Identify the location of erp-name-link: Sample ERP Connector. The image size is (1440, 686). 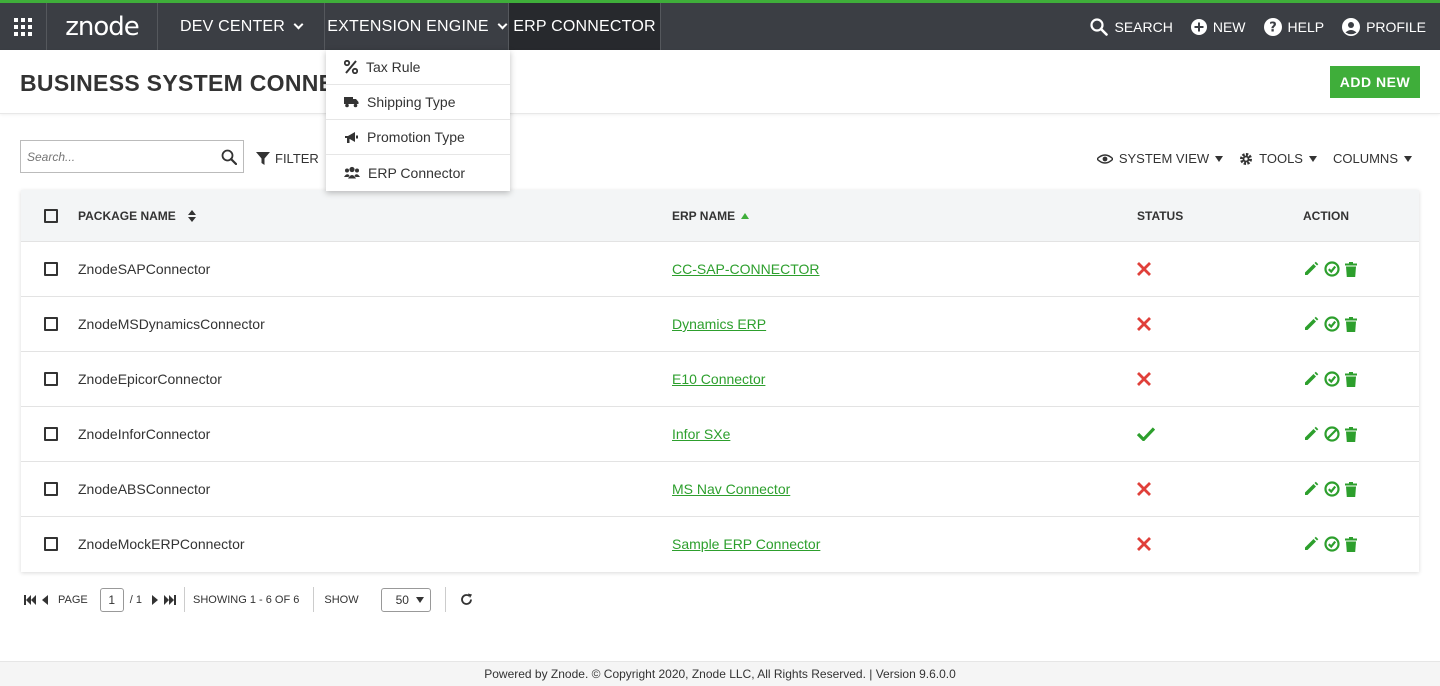
(746, 544).